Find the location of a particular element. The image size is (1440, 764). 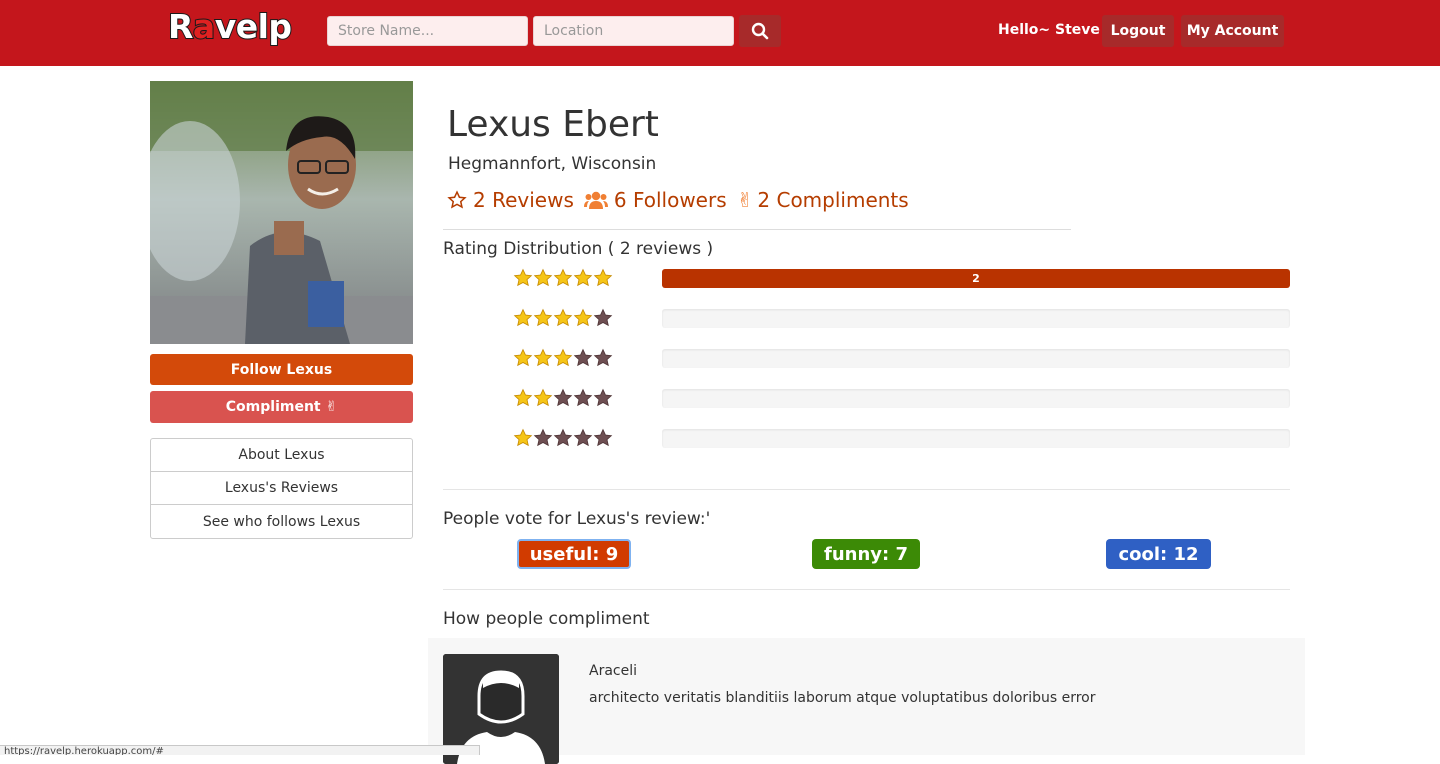

rating-row-1-star is located at coordinates (903, 438).